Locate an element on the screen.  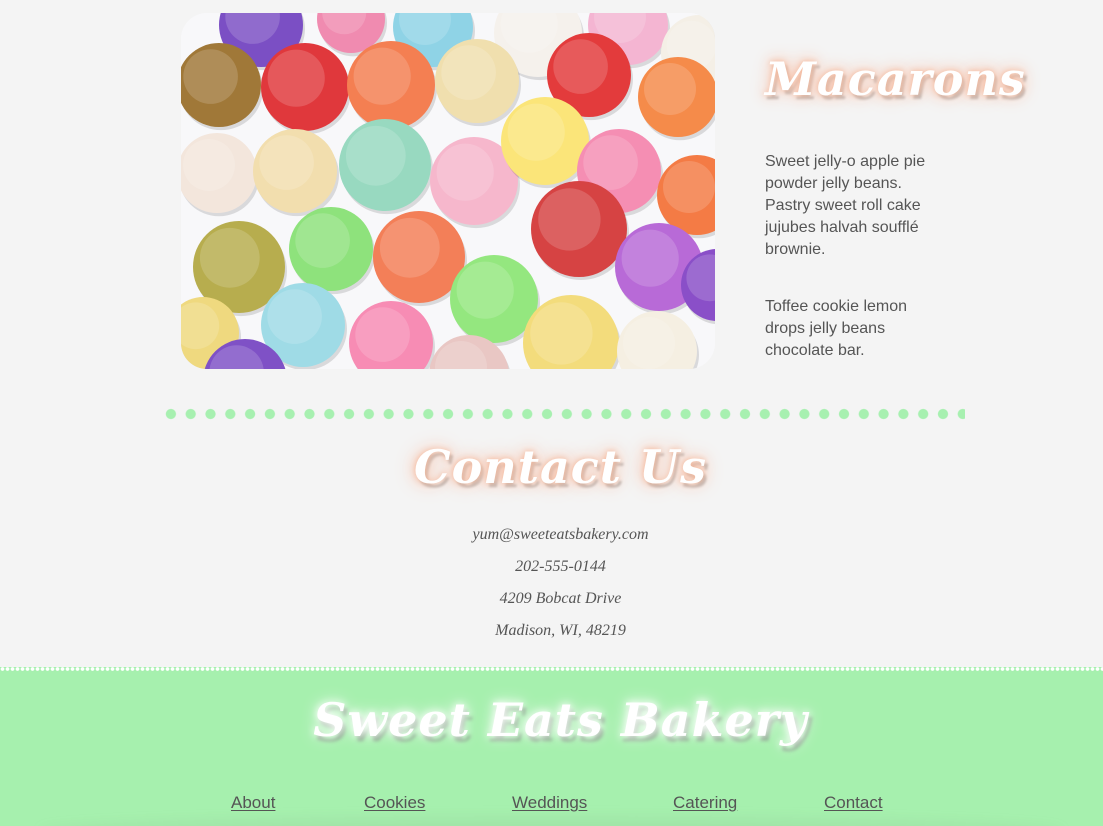
footer-brand-title: Sweet Eats Bakery is located at coordinates (560, 720).